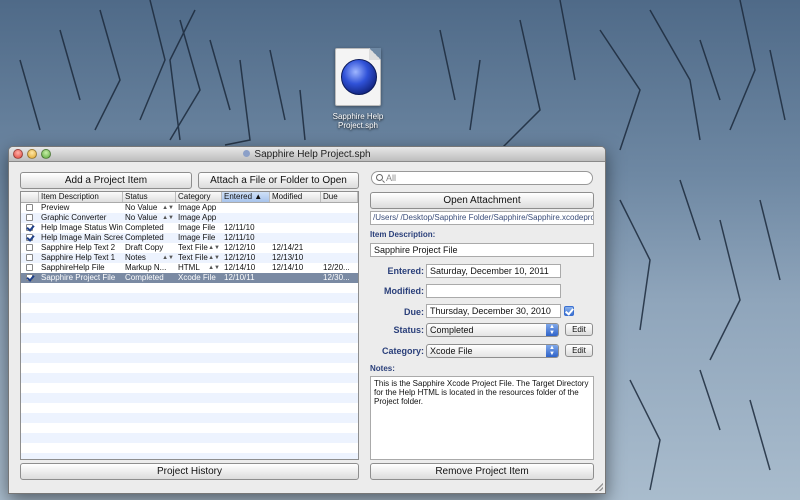 The width and height of the screenshot is (800, 500). I want to click on zoom-window-icon, so click(46, 154).